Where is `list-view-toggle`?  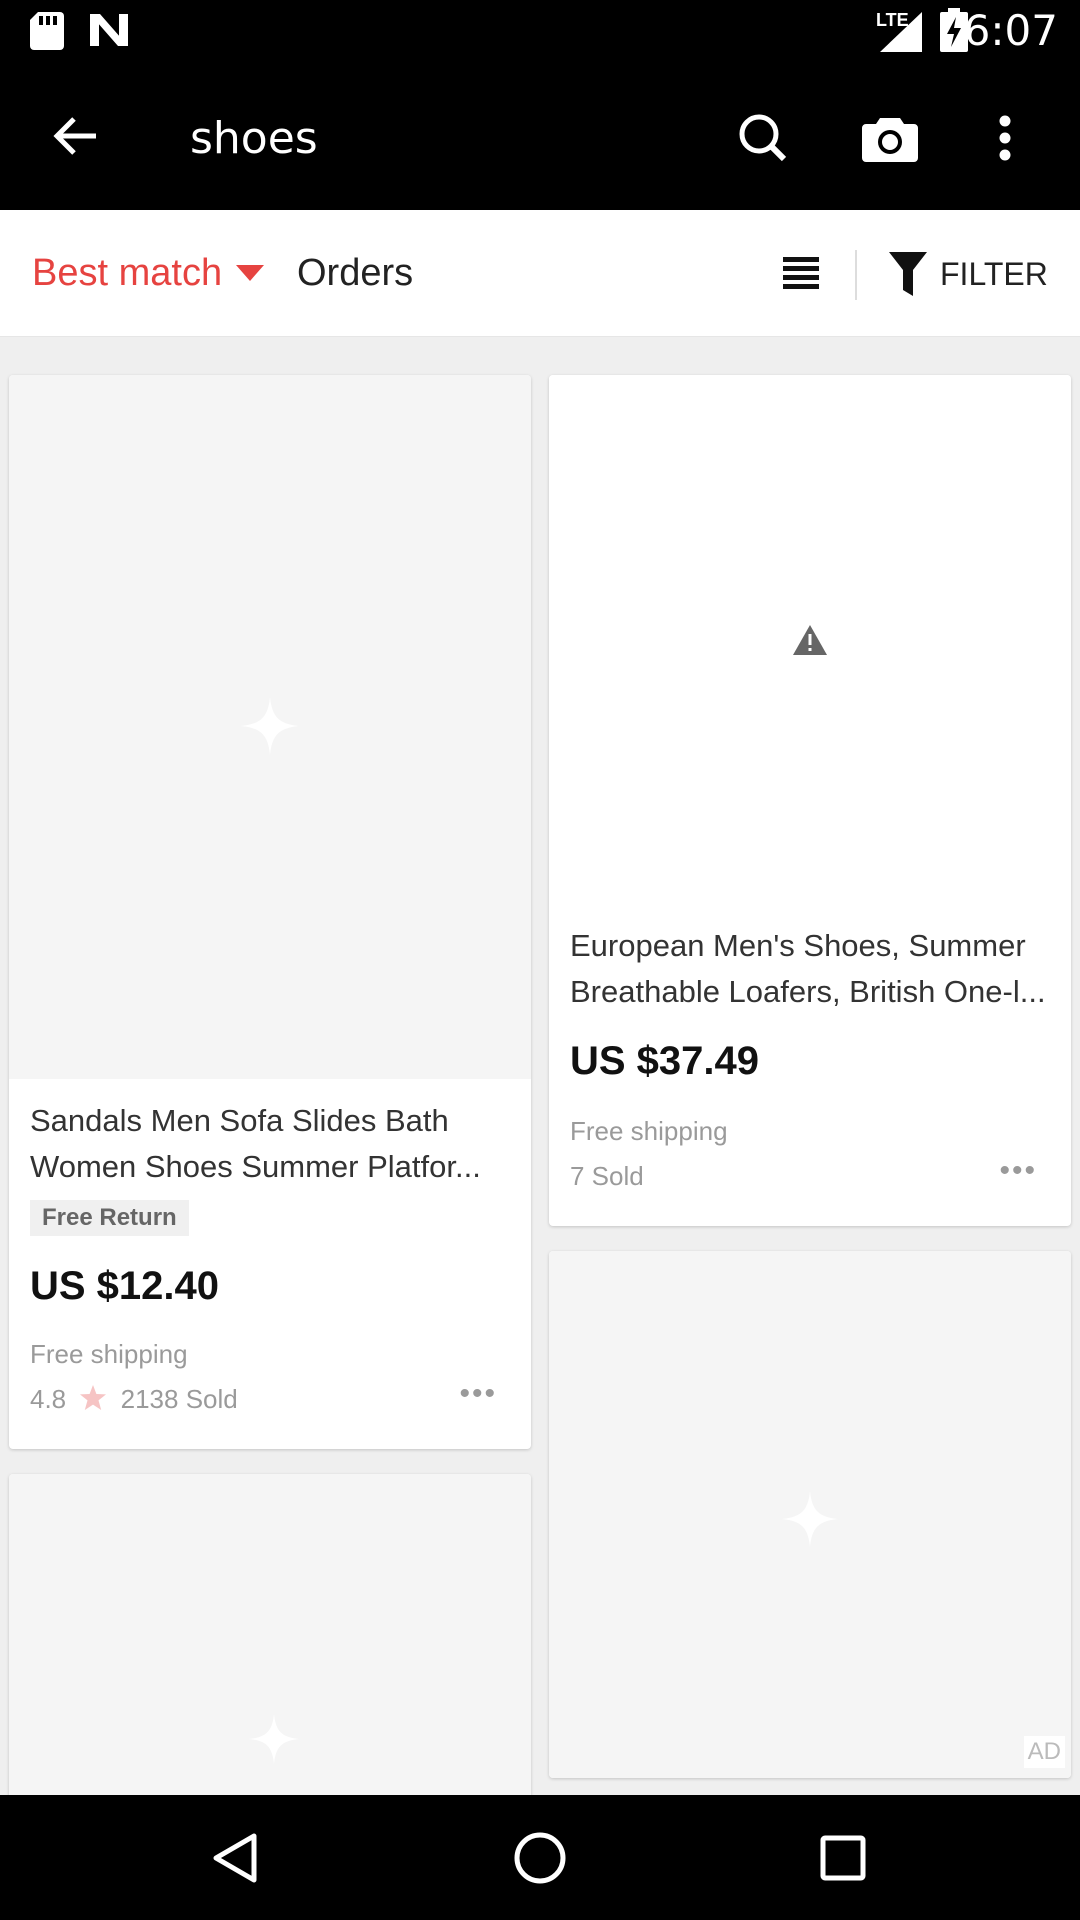
list-view-toggle is located at coordinates (801, 273).